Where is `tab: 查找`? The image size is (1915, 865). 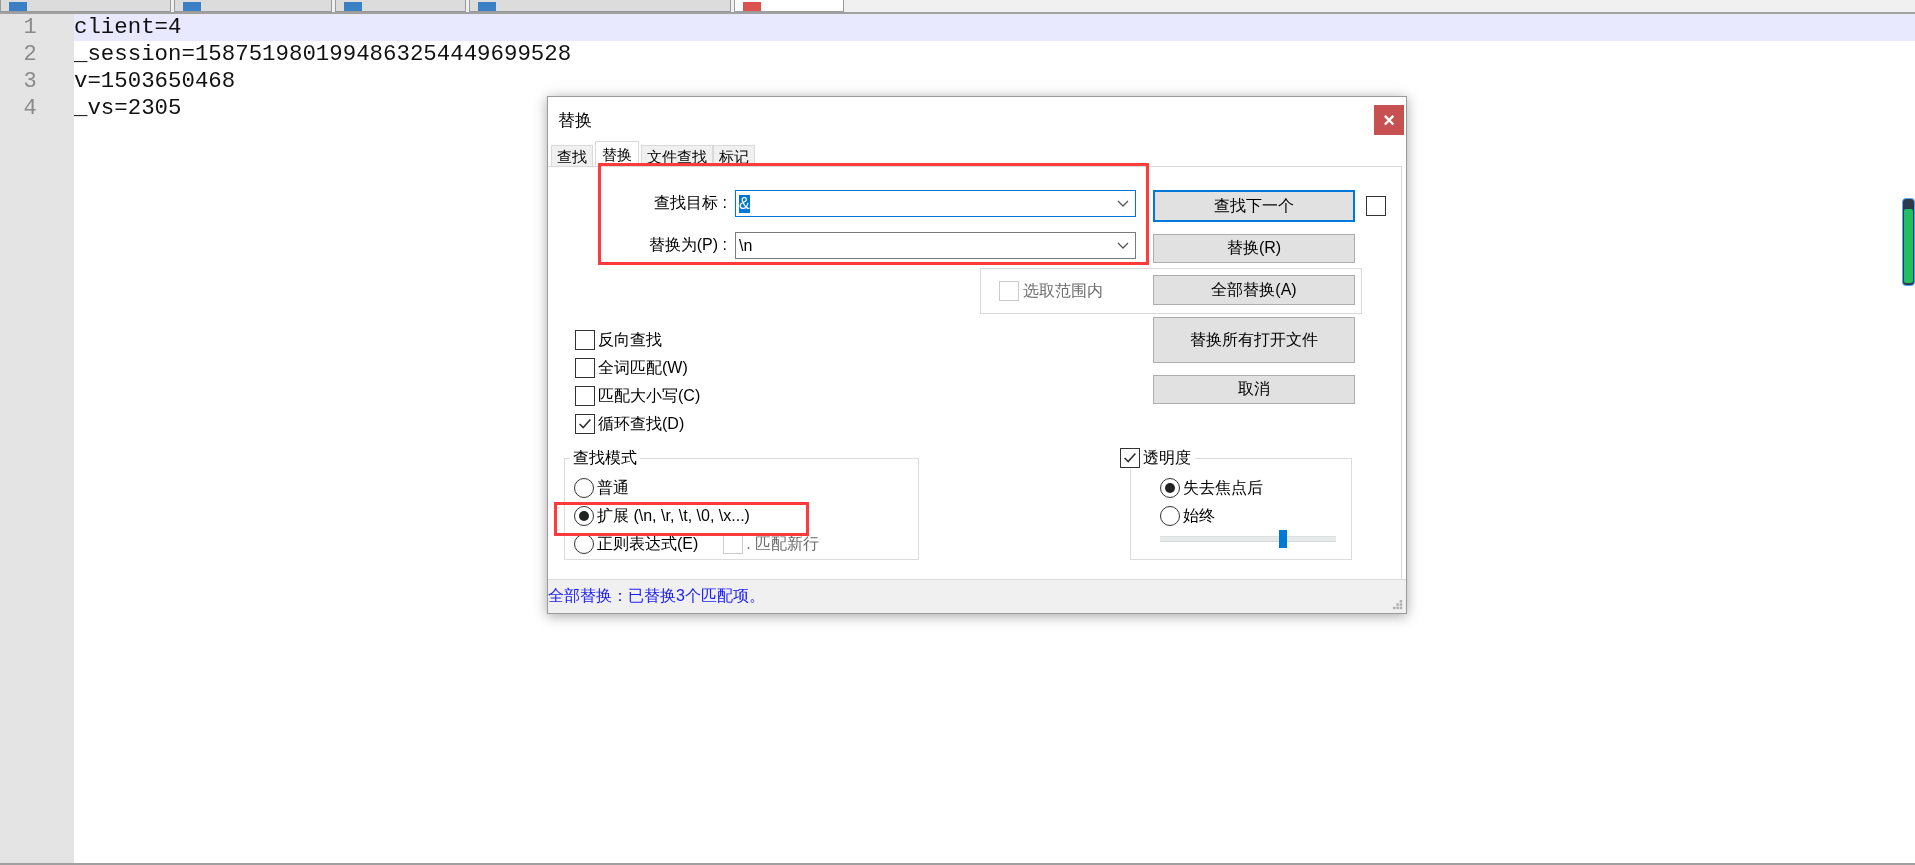
tab: 查找 is located at coordinates (572, 155).